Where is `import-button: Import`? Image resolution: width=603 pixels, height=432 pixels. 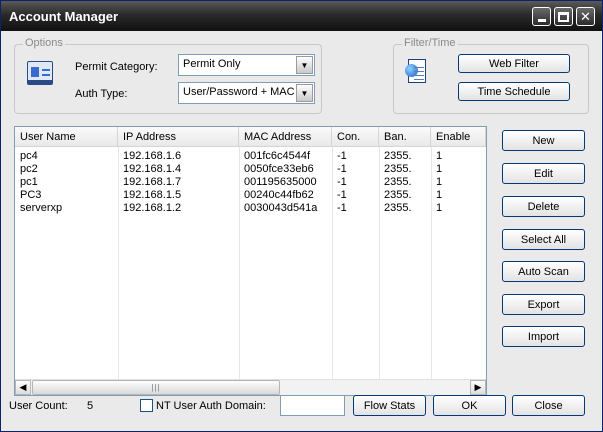
import-button: Import is located at coordinates (543, 336).